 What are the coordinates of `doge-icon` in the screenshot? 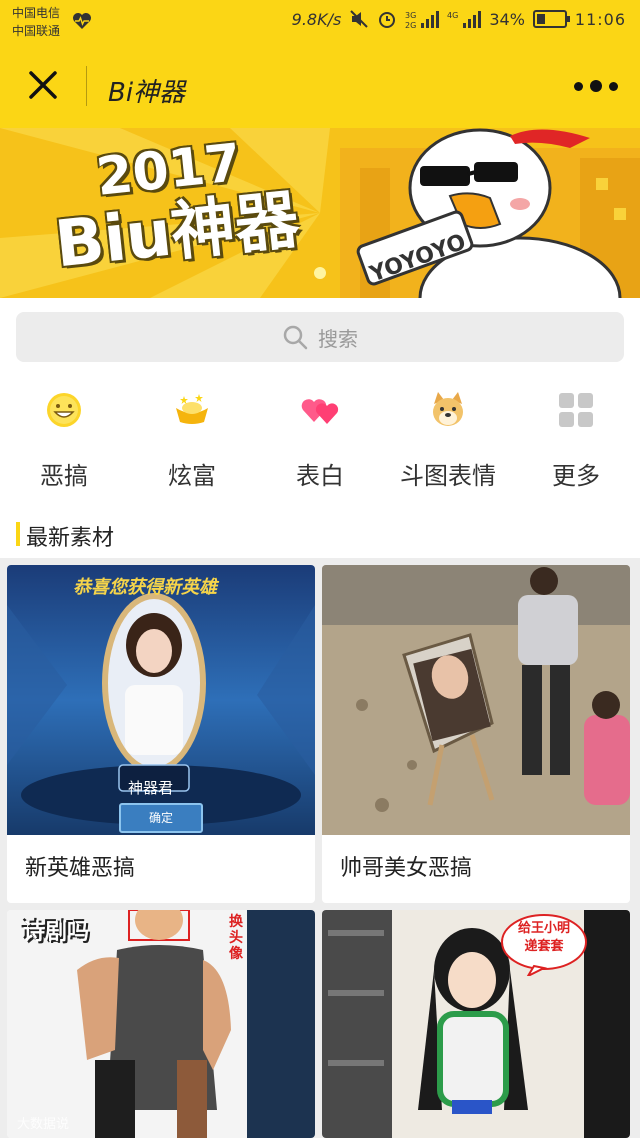 It's located at (448, 409).